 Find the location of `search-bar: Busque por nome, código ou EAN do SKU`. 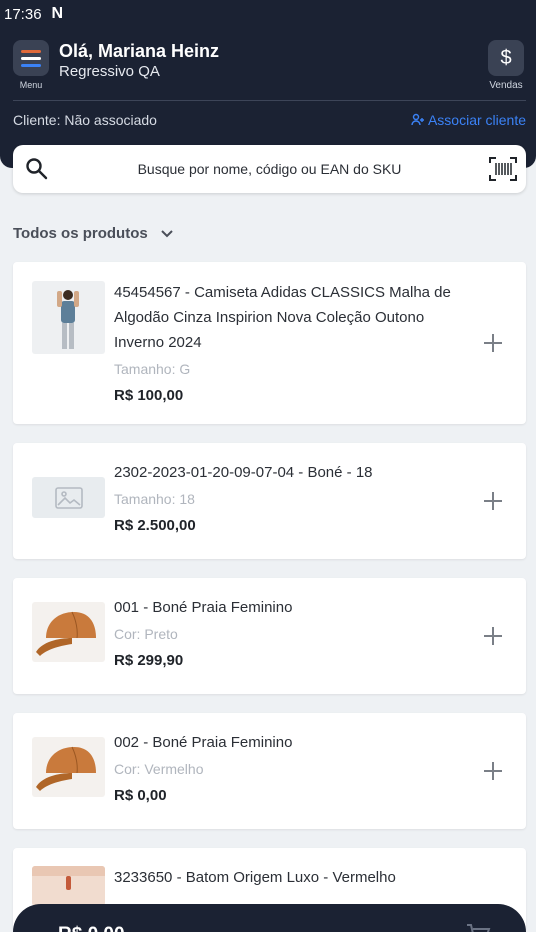

search-bar: Busque por nome, código ou EAN do SKU is located at coordinates (269, 169).